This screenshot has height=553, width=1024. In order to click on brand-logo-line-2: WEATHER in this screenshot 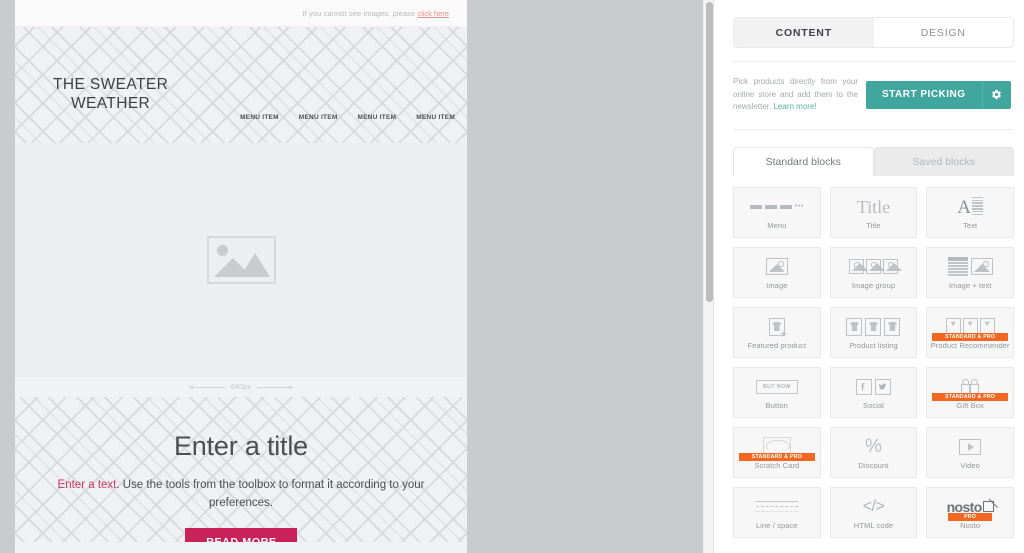, I will do `click(111, 103)`.